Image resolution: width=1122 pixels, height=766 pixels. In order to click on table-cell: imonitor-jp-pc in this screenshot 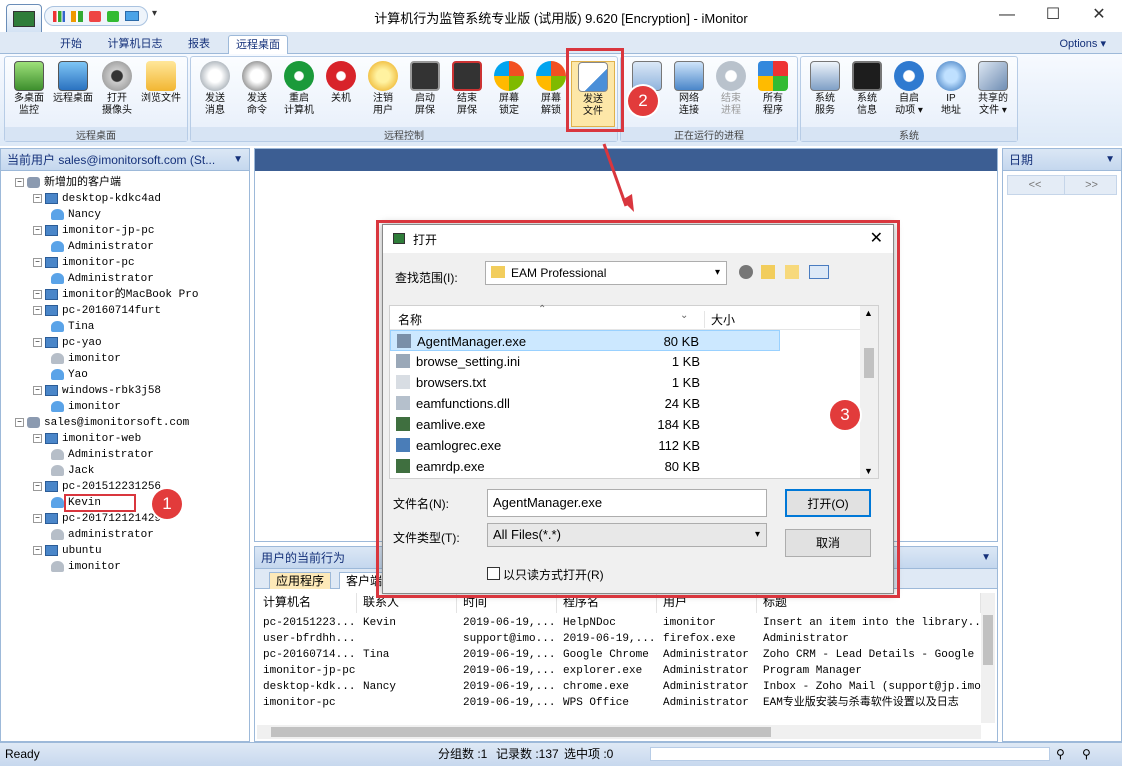, I will do `click(307, 671)`.